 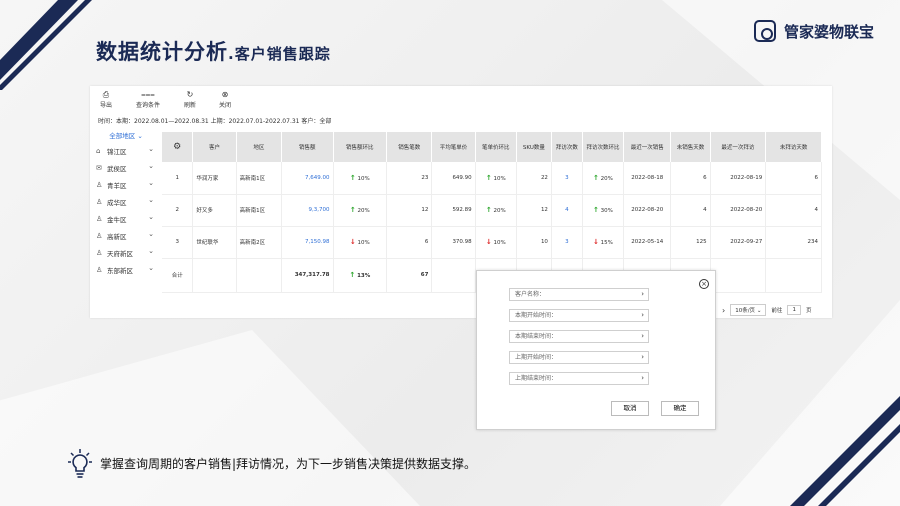 What do you see at coordinates (630, 408) in the screenshot?
I see `cancel-button: 取消` at bounding box center [630, 408].